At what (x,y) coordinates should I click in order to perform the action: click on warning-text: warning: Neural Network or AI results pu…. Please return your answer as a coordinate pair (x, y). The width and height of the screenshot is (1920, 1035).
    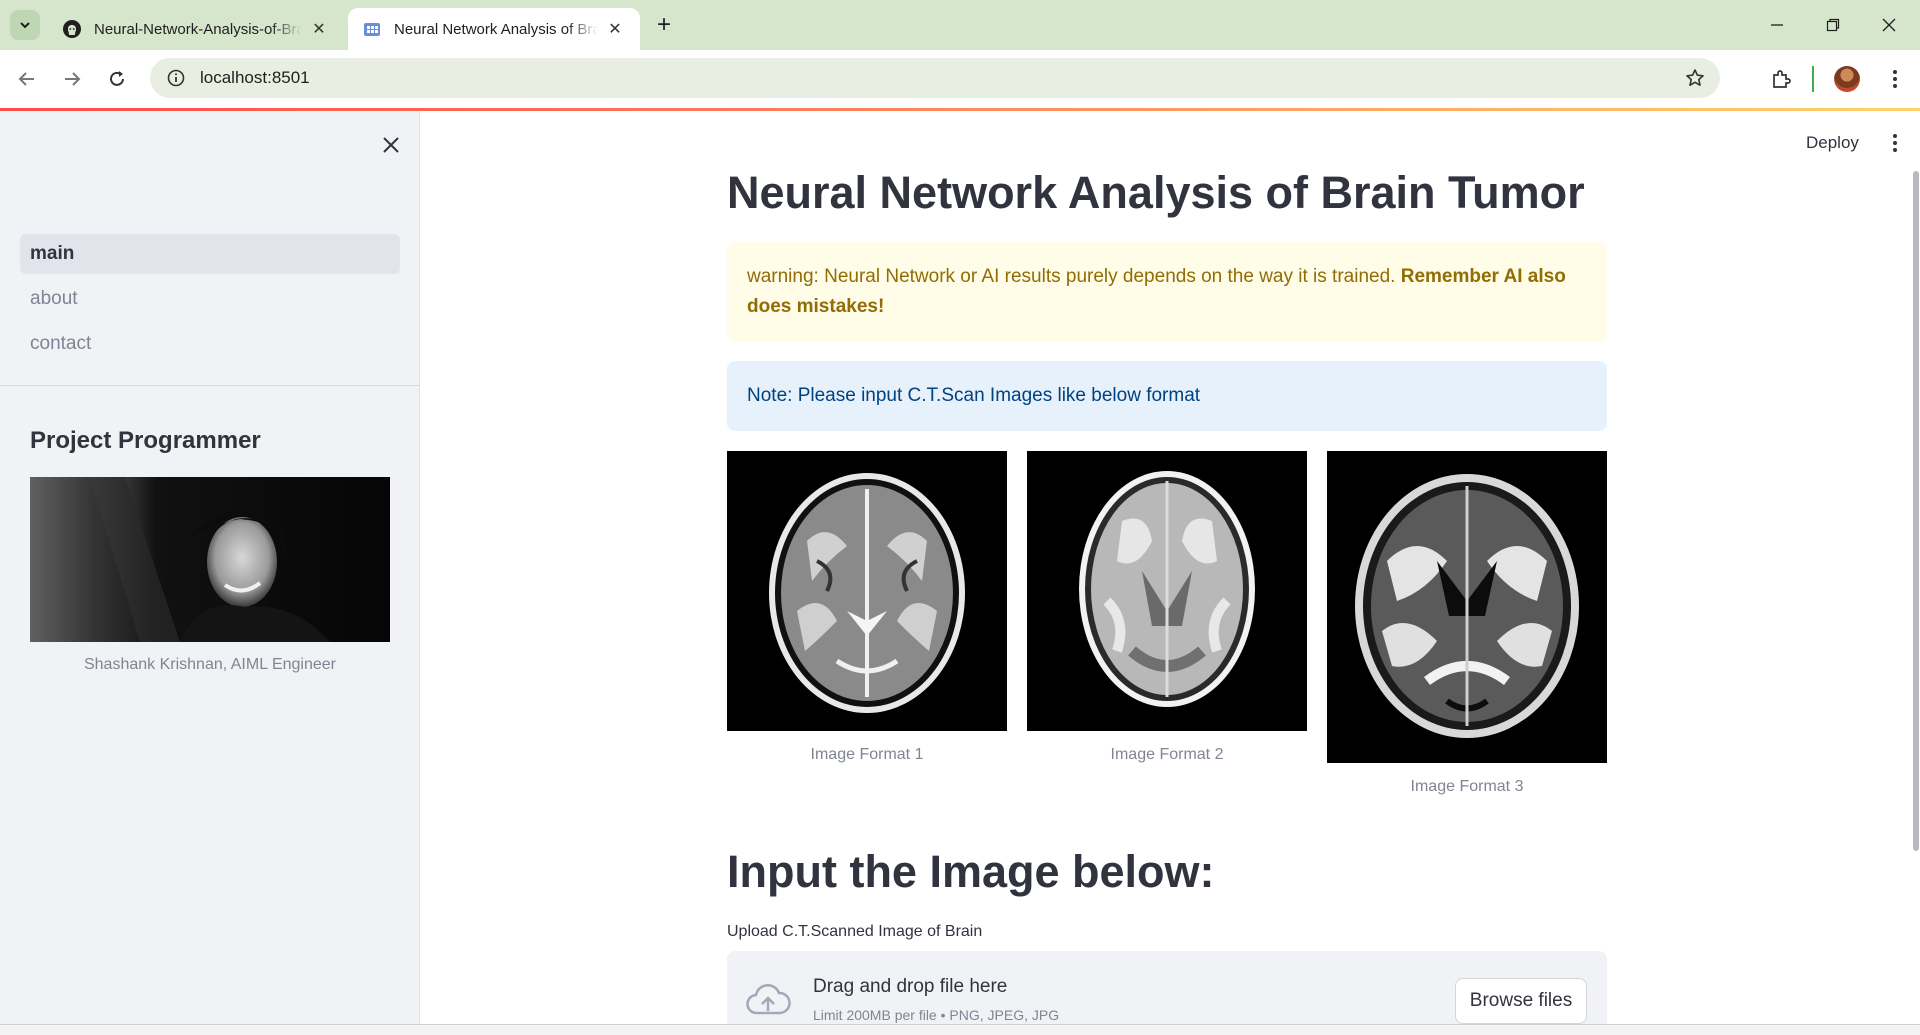
    Looking at the image, I should click on (1074, 276).